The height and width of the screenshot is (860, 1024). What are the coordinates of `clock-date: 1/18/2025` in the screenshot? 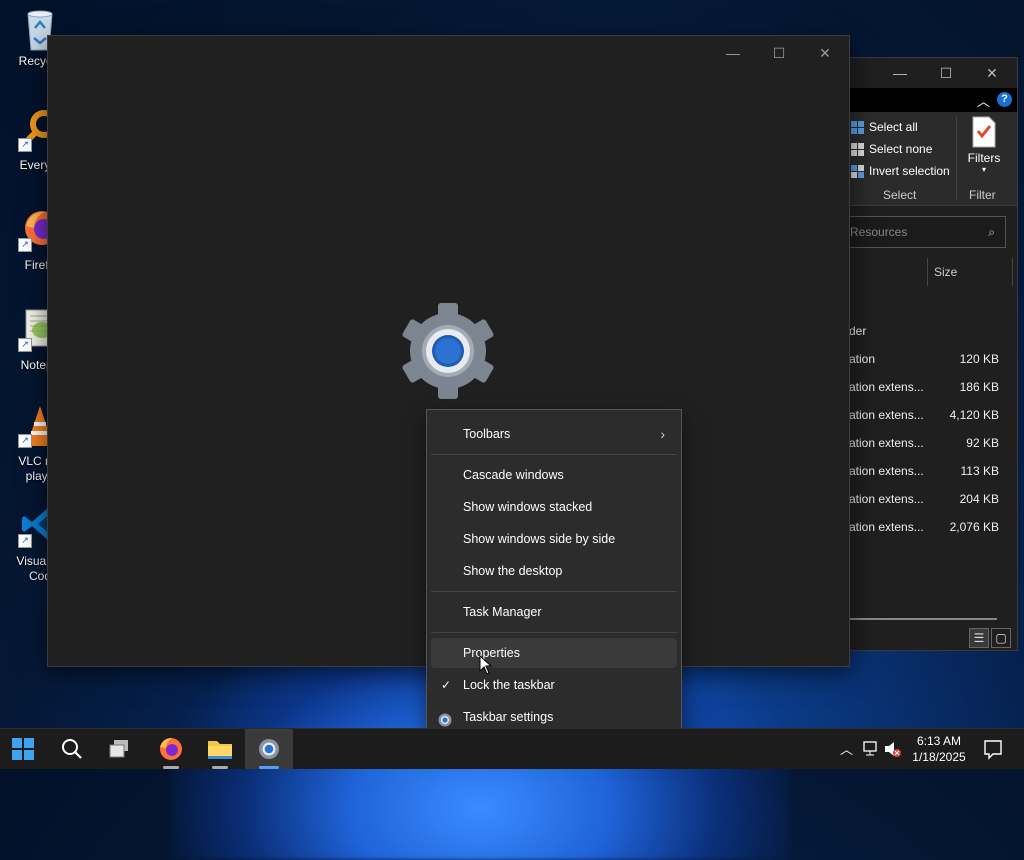 It's located at (939, 757).